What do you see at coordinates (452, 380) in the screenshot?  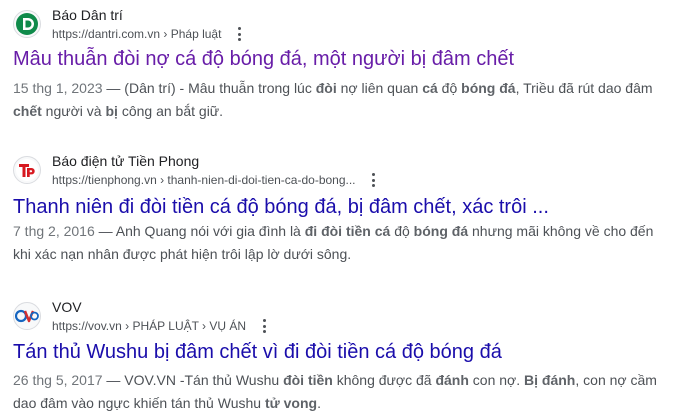 I see `highlighted-term: đánh` at bounding box center [452, 380].